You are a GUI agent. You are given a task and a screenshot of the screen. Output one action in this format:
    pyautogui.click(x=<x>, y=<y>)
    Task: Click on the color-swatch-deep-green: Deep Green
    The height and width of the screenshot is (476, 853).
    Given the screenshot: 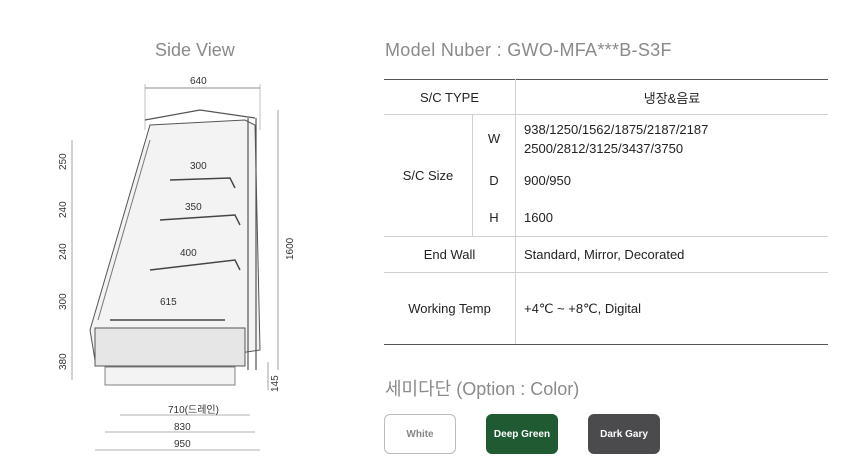 What is the action you would take?
    pyautogui.click(x=522, y=434)
    